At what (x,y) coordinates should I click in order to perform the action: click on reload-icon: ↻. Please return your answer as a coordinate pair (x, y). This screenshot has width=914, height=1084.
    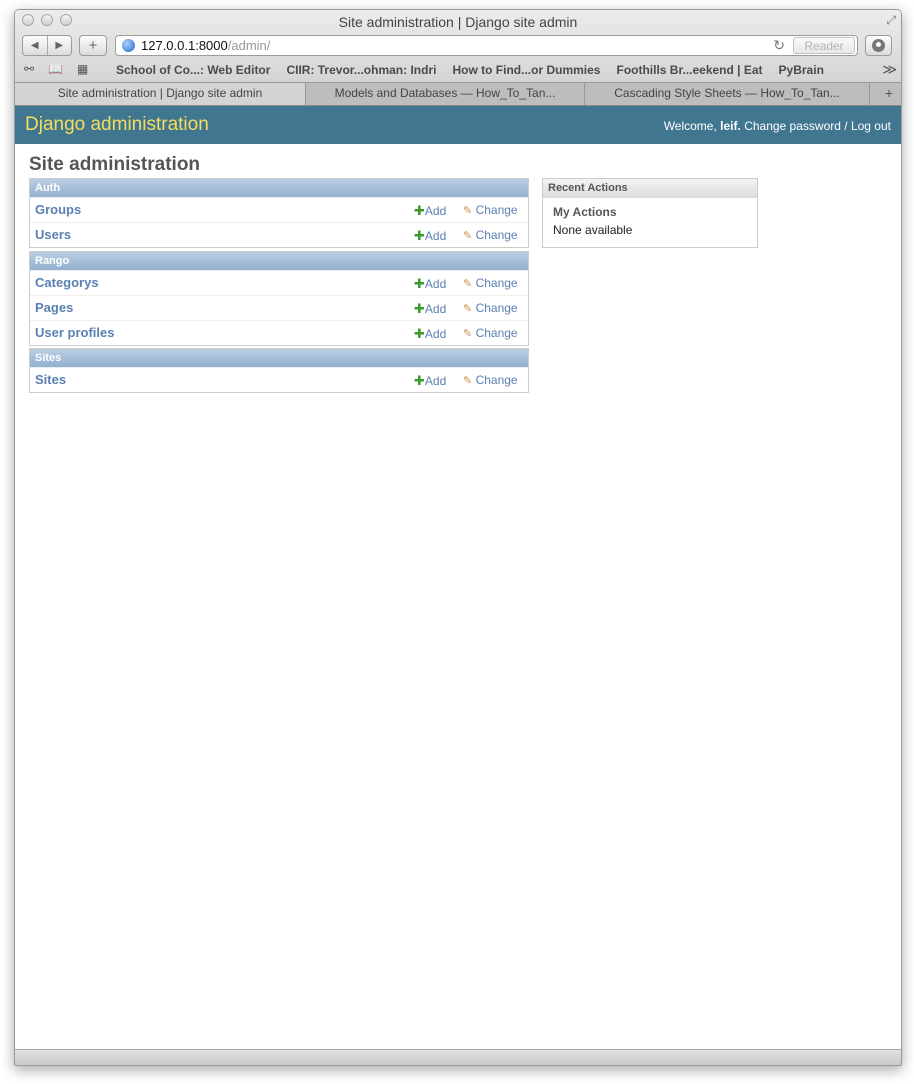
    Looking at the image, I should click on (779, 45).